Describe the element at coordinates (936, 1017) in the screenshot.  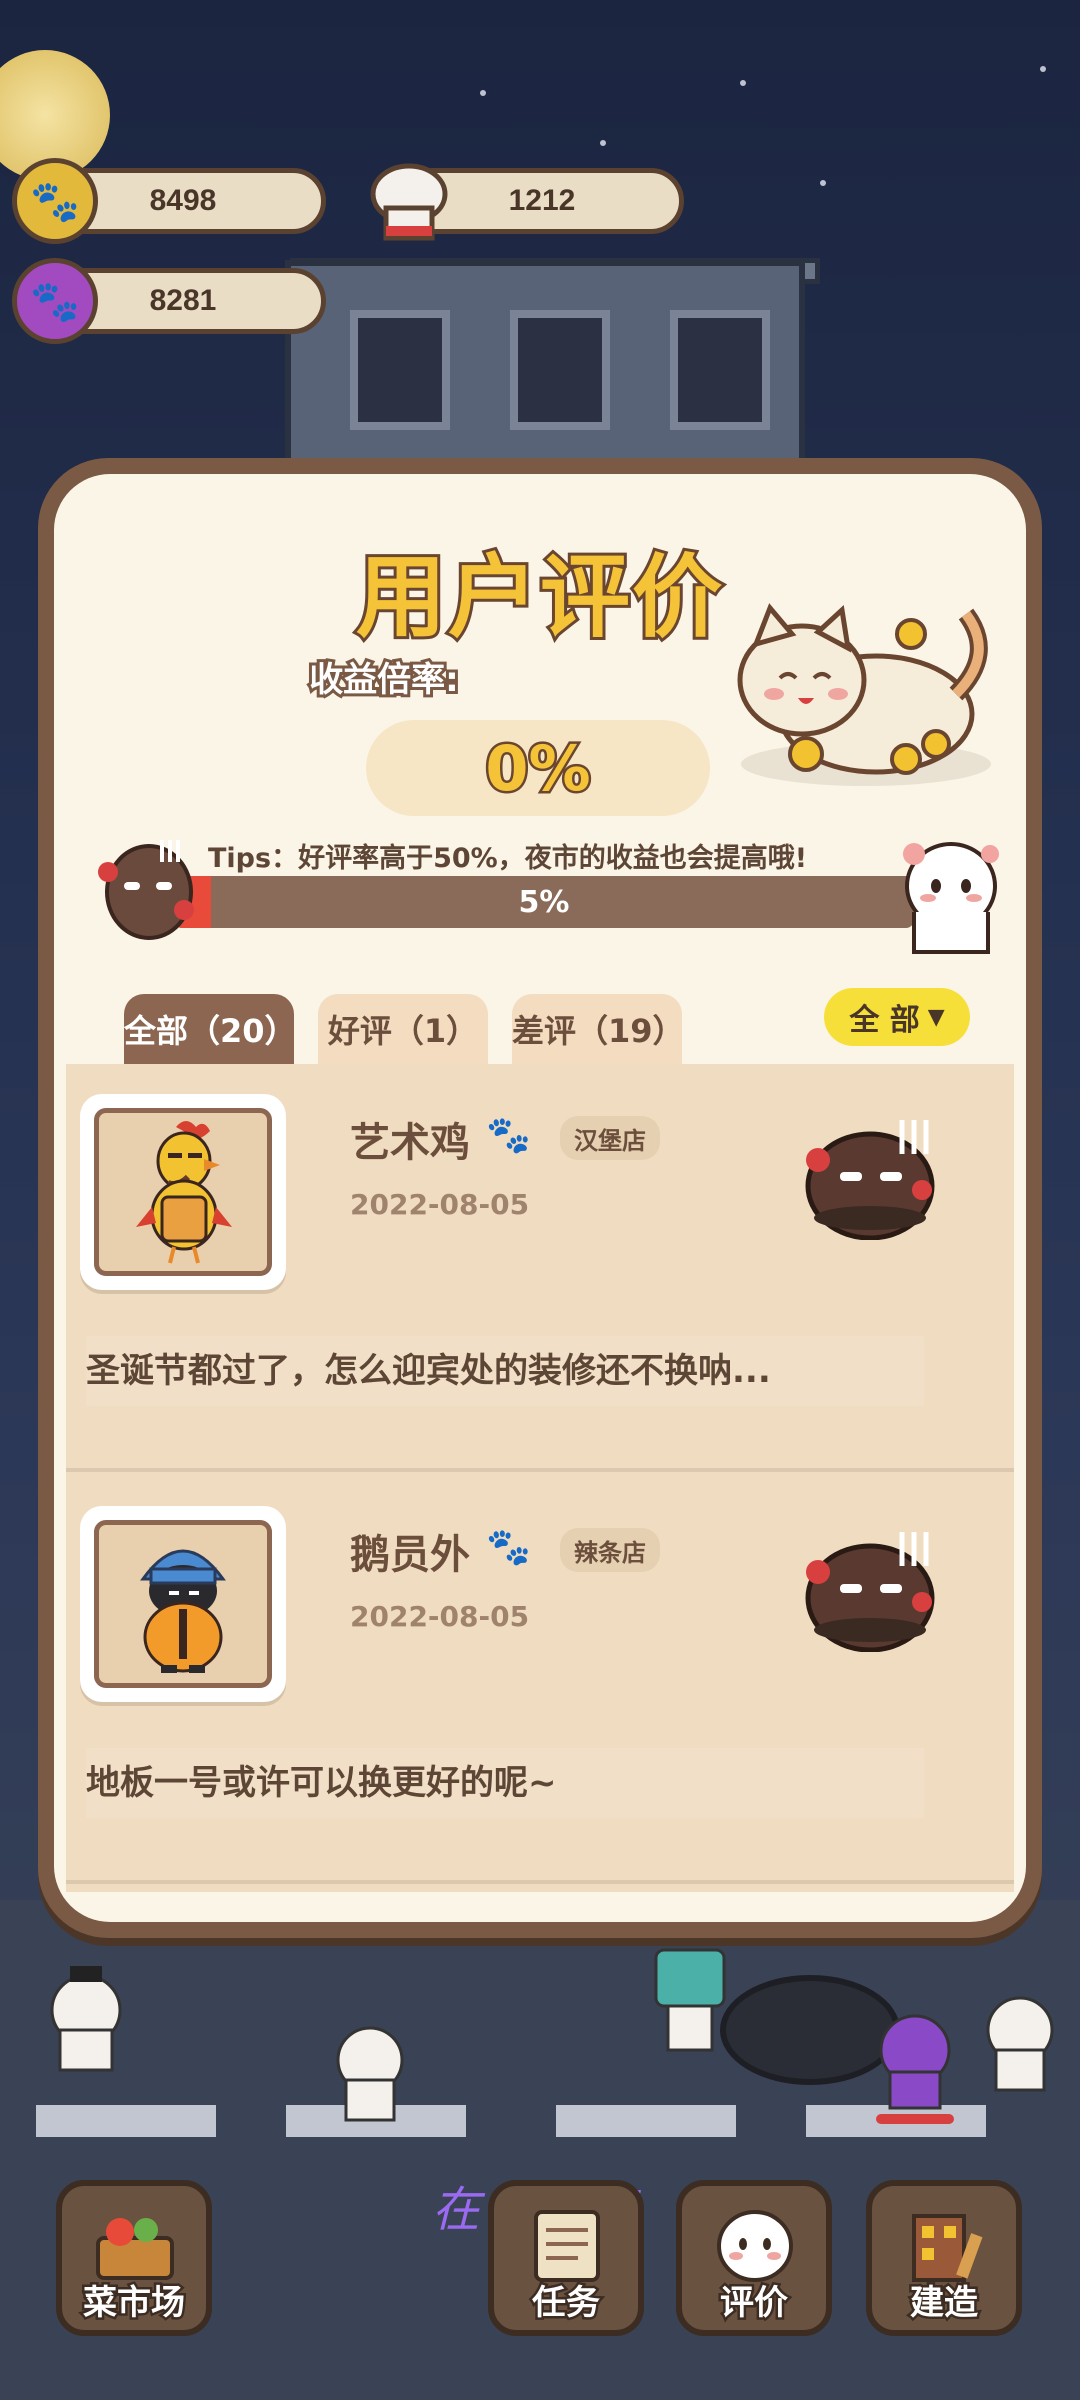
I see `triangle-down-icon: ▼` at that location.